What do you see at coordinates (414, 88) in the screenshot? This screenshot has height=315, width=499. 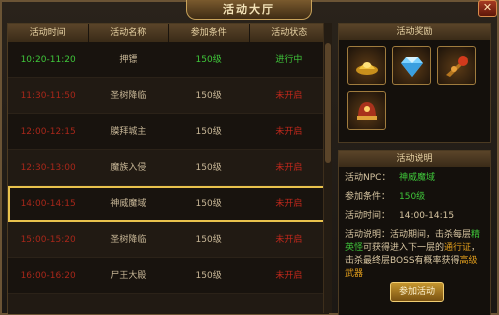 I see `reward-icons` at bounding box center [414, 88].